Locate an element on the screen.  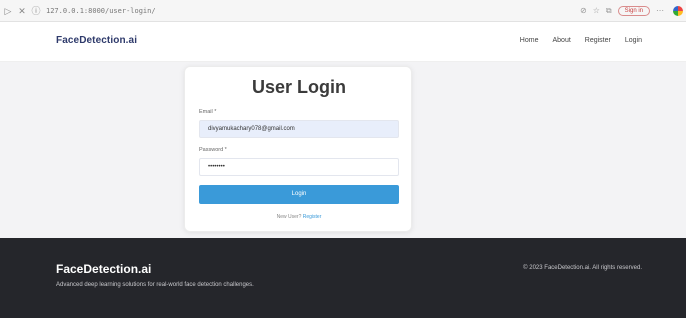
login-title: User Login is located at coordinates (298, 87).